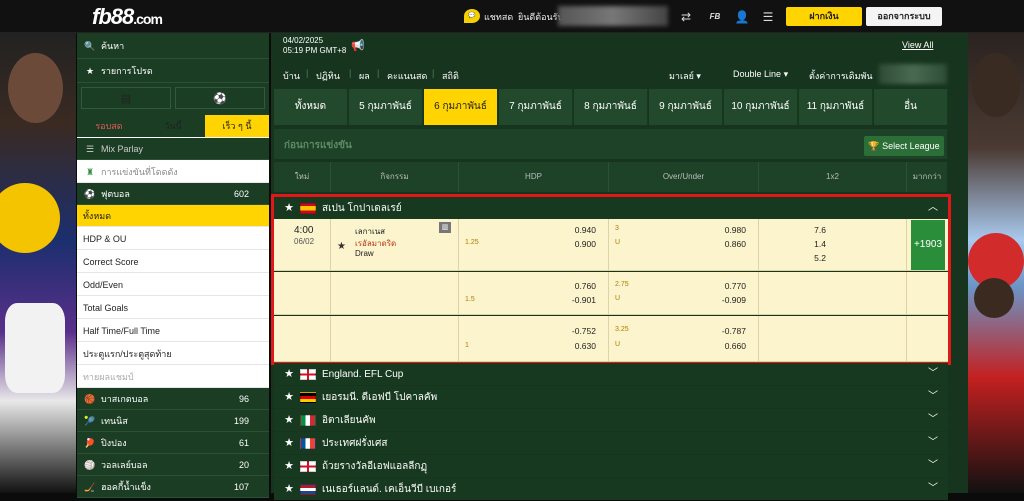  What do you see at coordinates (498, 17) in the screenshot?
I see `live-chat-link: แชทสด` at bounding box center [498, 17].